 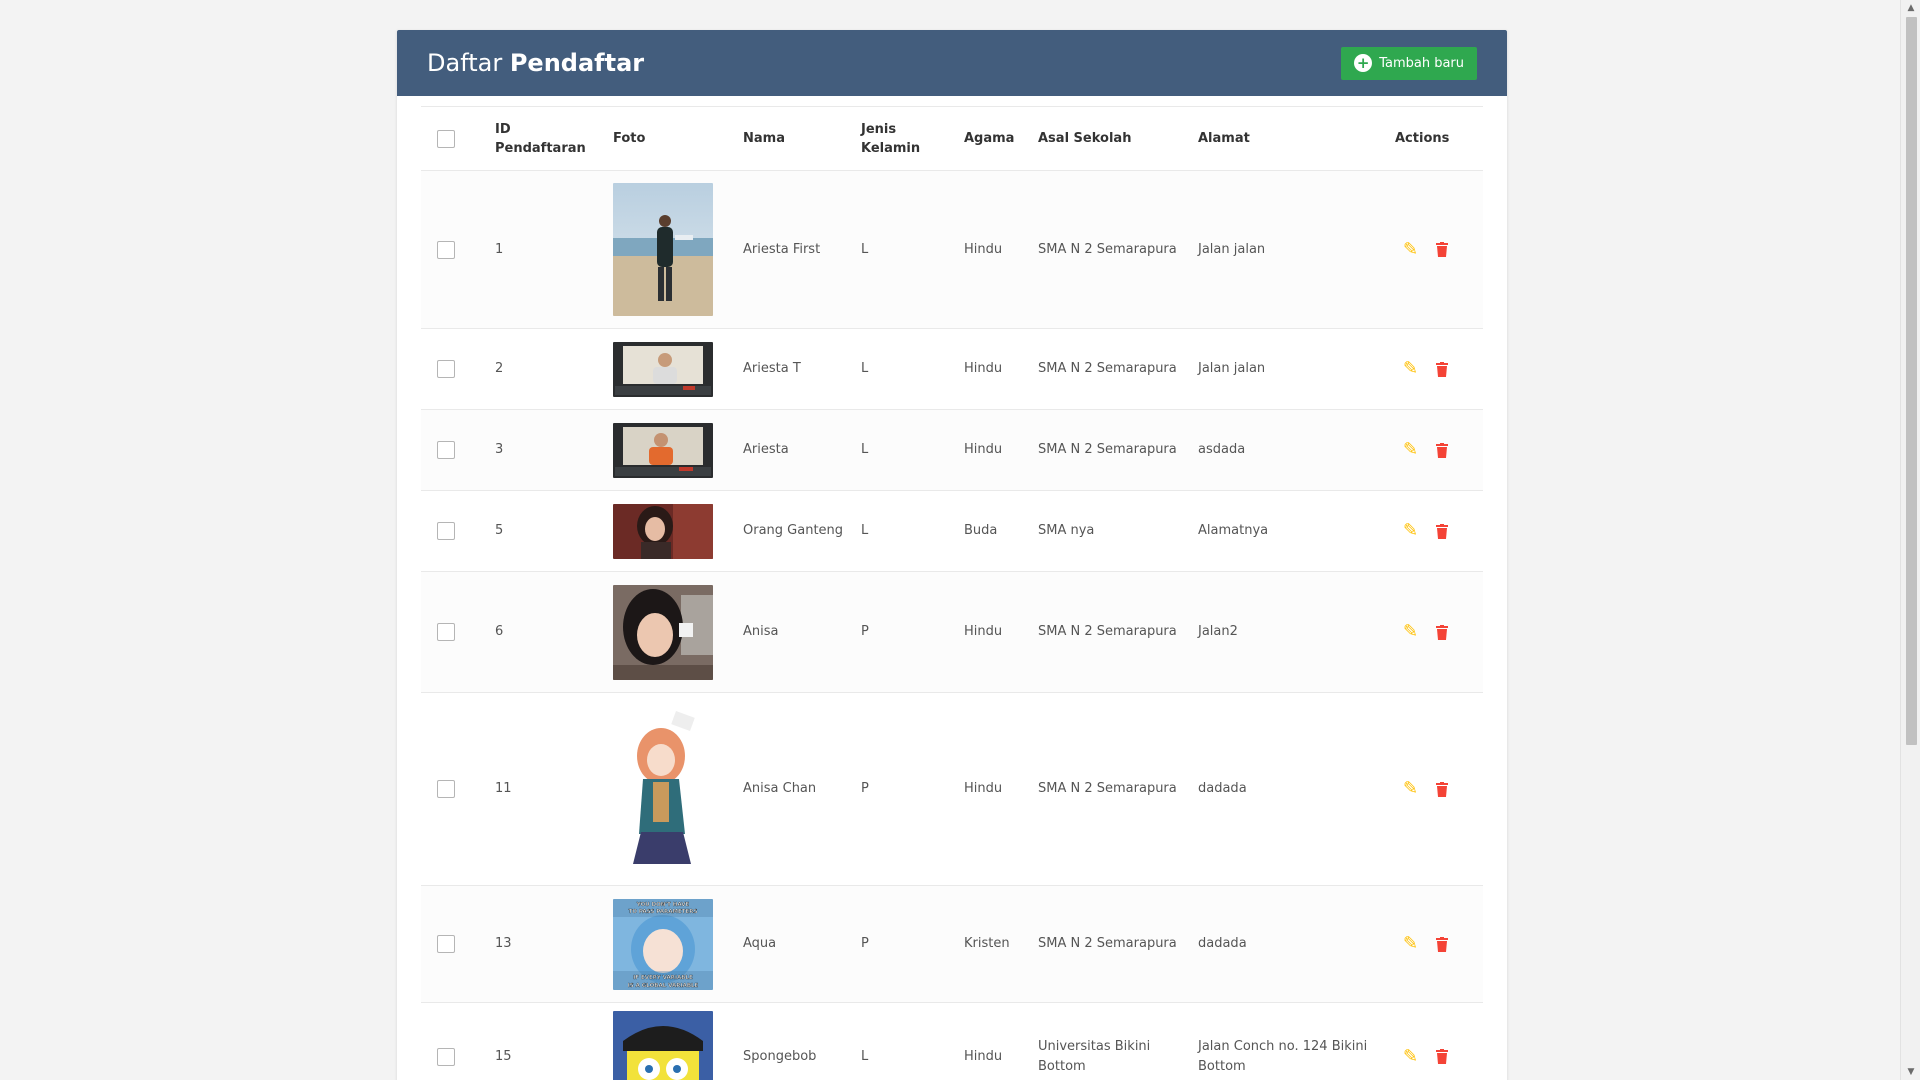 What do you see at coordinates (1439, 138) in the screenshot?
I see `col-actions: Actions` at bounding box center [1439, 138].